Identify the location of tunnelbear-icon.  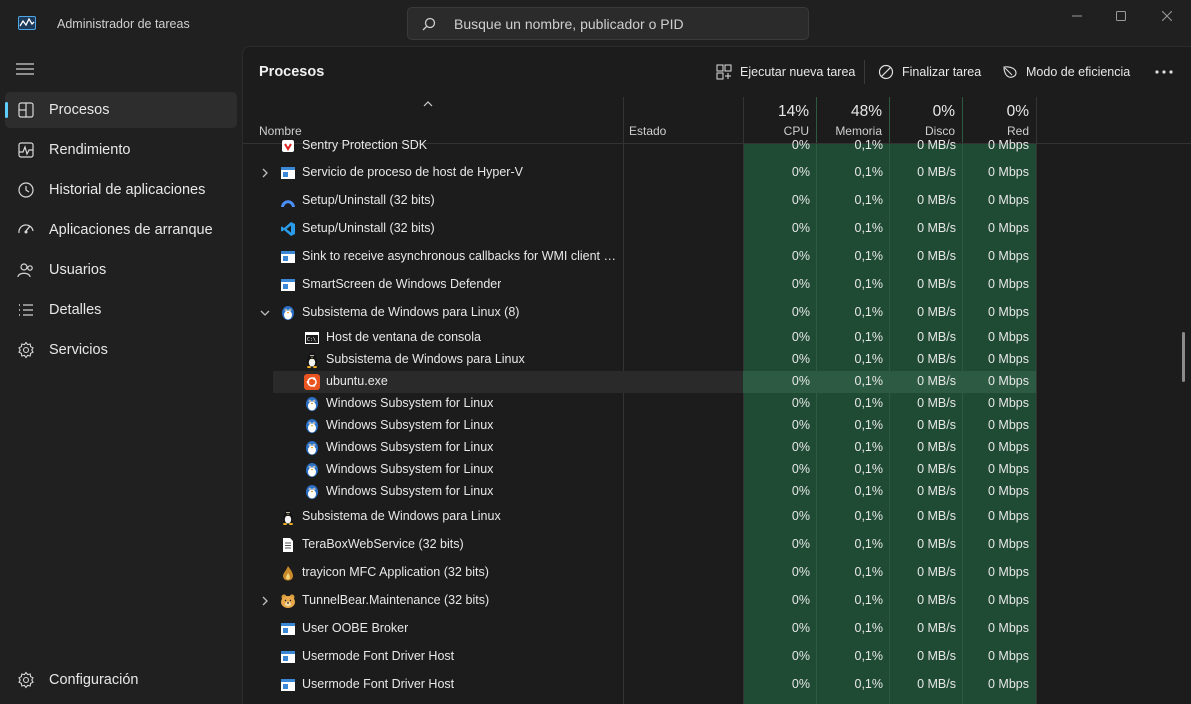
(288, 601).